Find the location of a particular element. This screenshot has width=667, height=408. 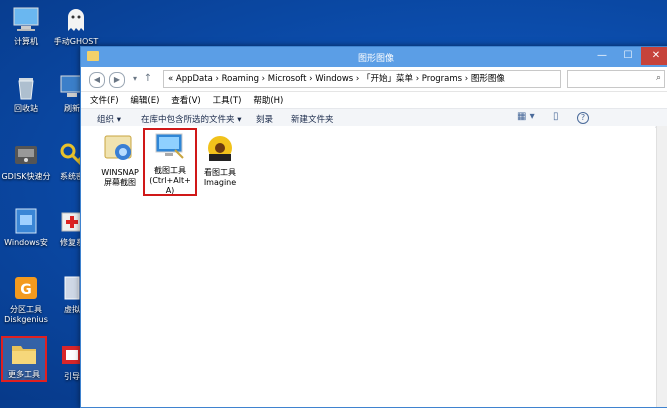

recycle-bin-icon is located at coordinates (26, 87).